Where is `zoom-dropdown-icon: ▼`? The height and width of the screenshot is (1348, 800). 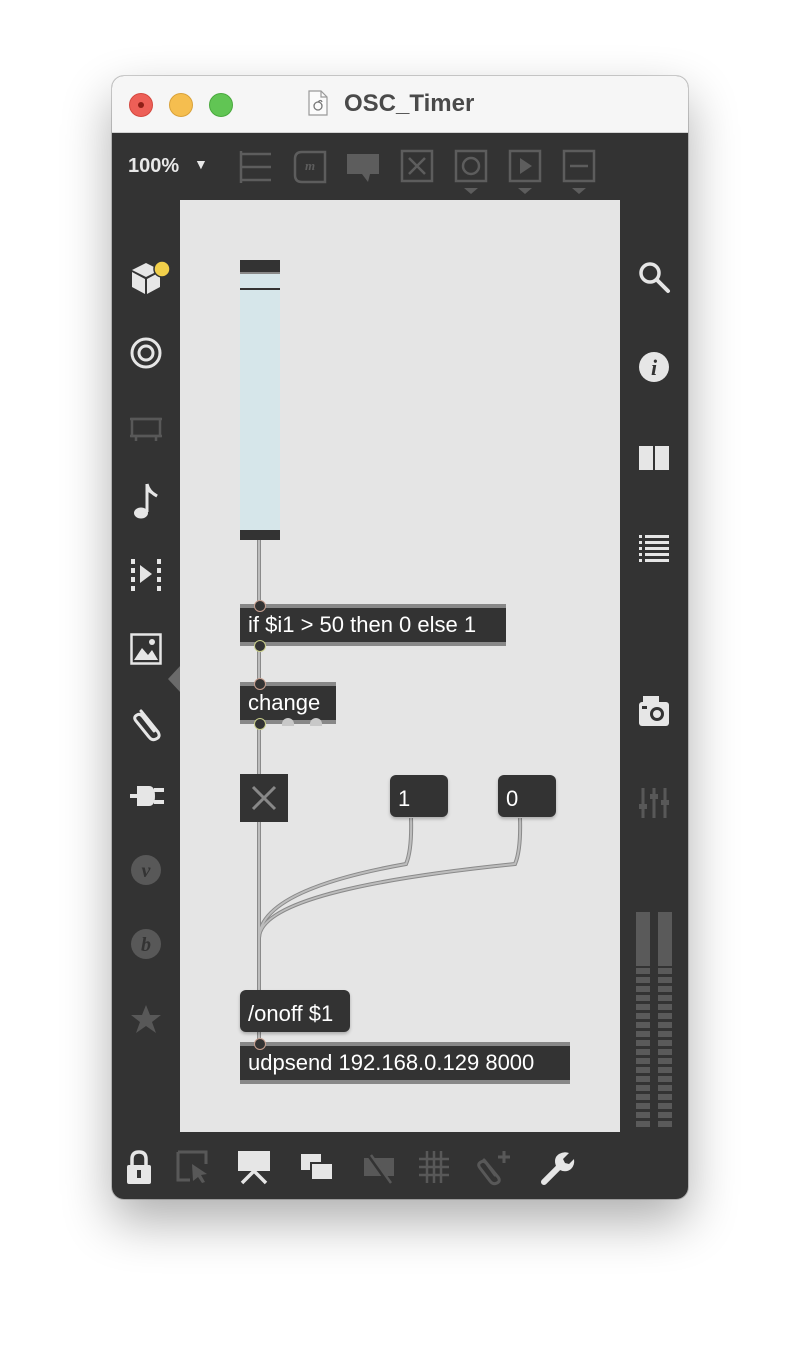
zoom-dropdown-icon: ▼ is located at coordinates (201, 164).